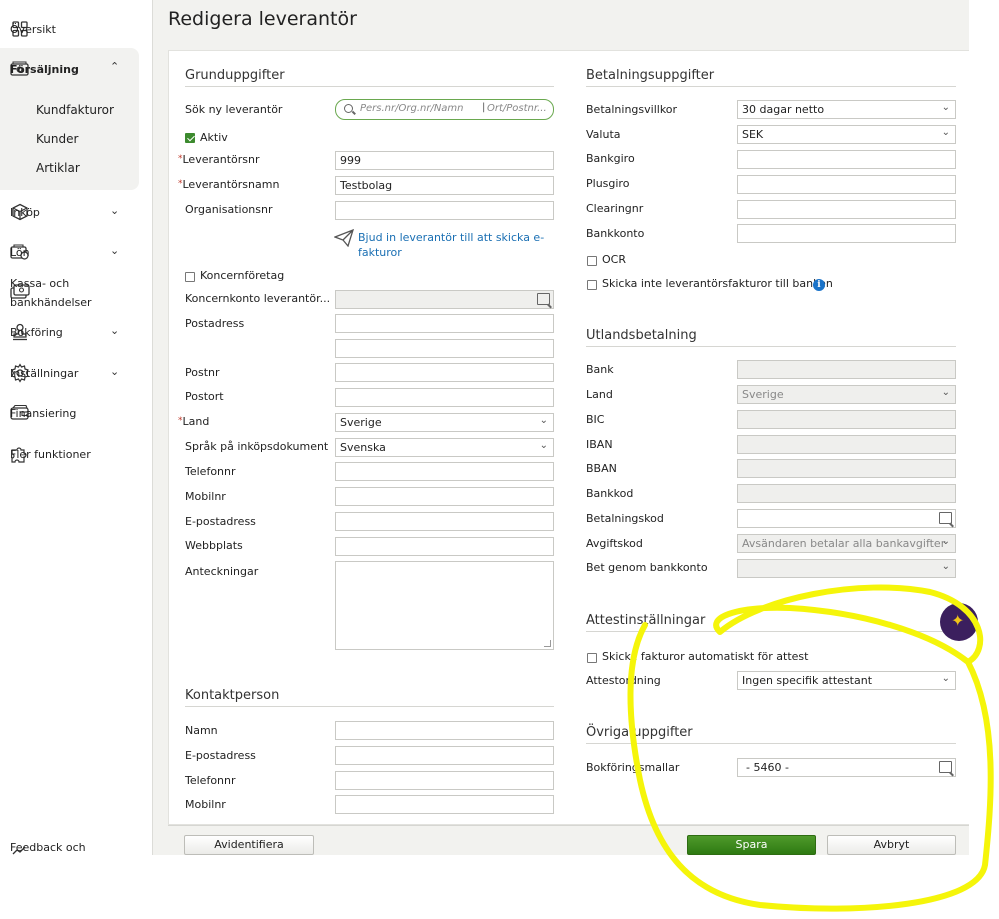 The height and width of the screenshot is (919, 999). What do you see at coordinates (412, 108) in the screenshot?
I see `search-placeholder-primary: Pers.nr/Org.nr/Namn` at bounding box center [412, 108].